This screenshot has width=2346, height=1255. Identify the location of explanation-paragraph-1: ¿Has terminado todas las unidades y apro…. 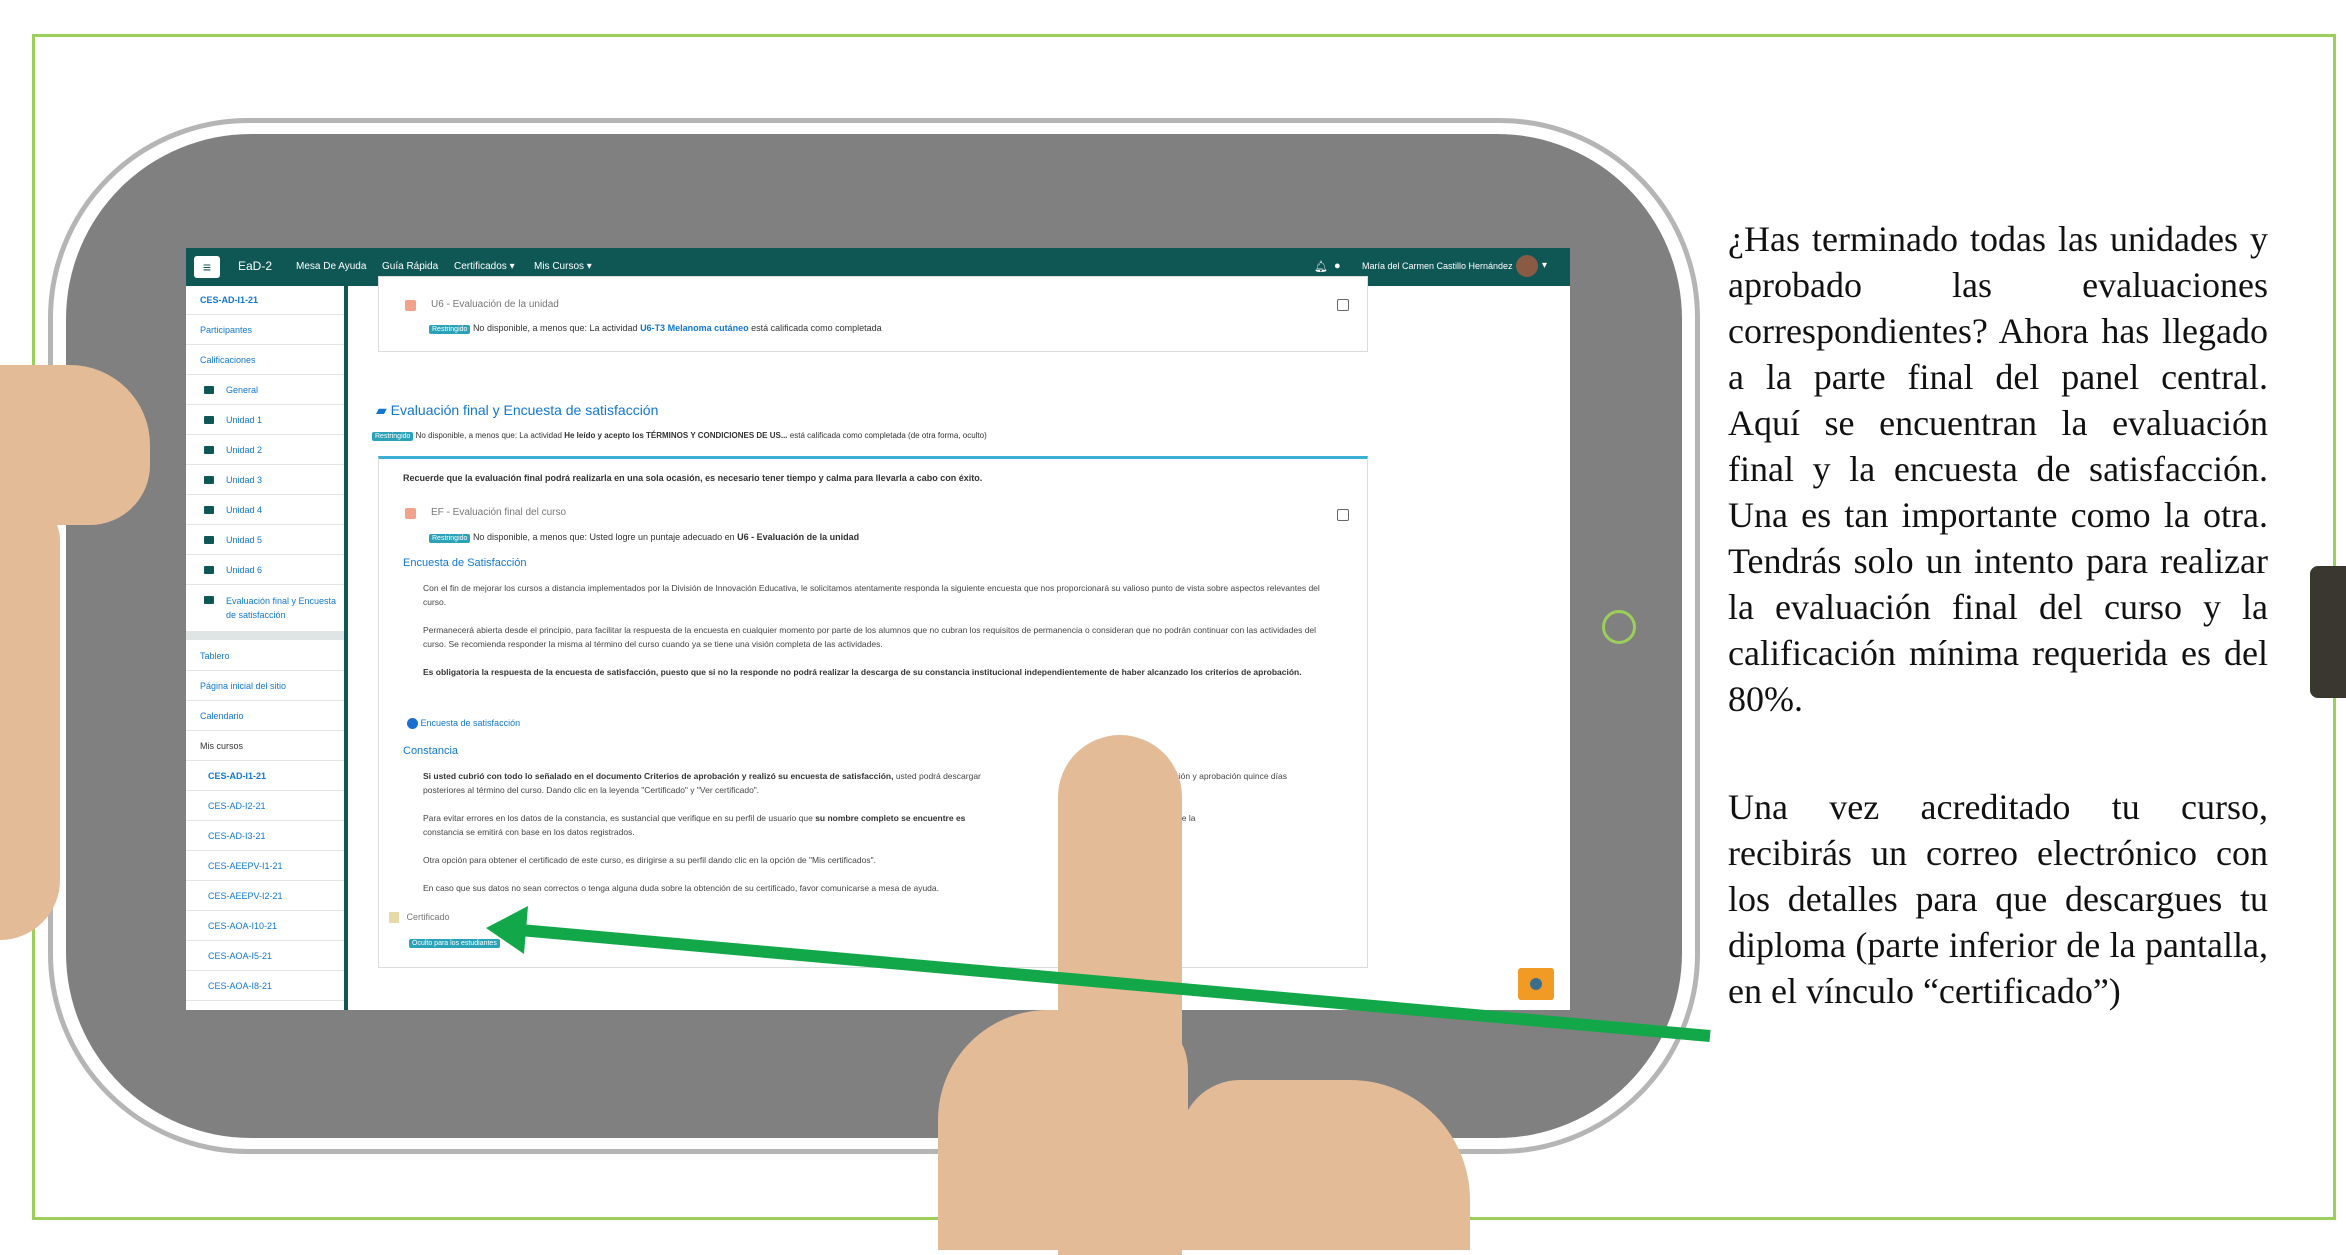
(1998, 469).